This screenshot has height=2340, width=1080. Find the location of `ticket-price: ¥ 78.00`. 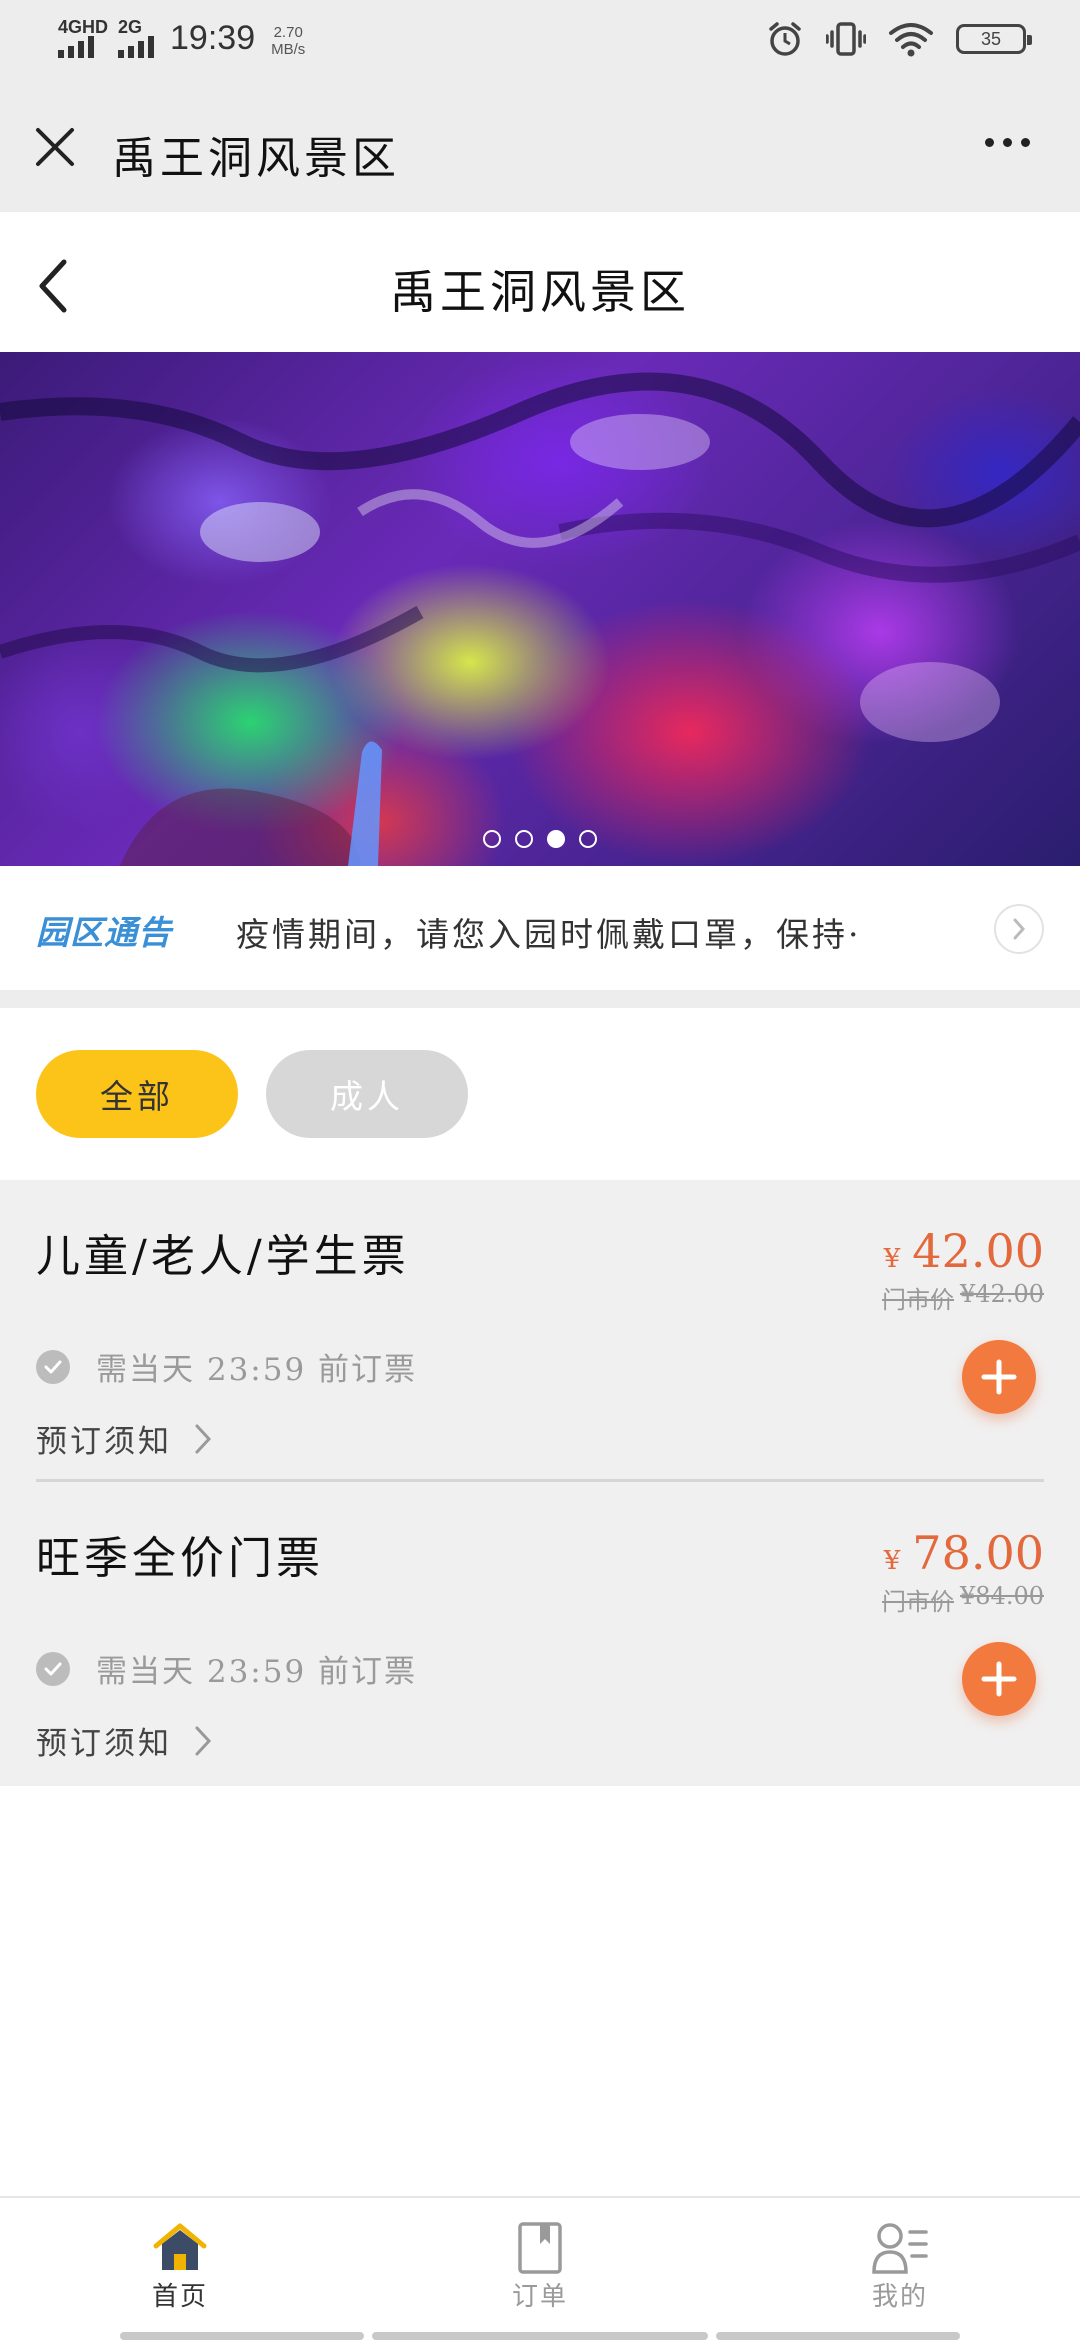

ticket-price: ¥ 78.00 is located at coordinates (964, 1553).